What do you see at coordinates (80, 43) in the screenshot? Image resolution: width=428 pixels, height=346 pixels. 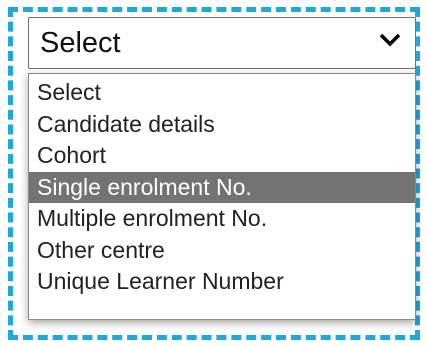 I see `select-current-value: Select` at bounding box center [80, 43].